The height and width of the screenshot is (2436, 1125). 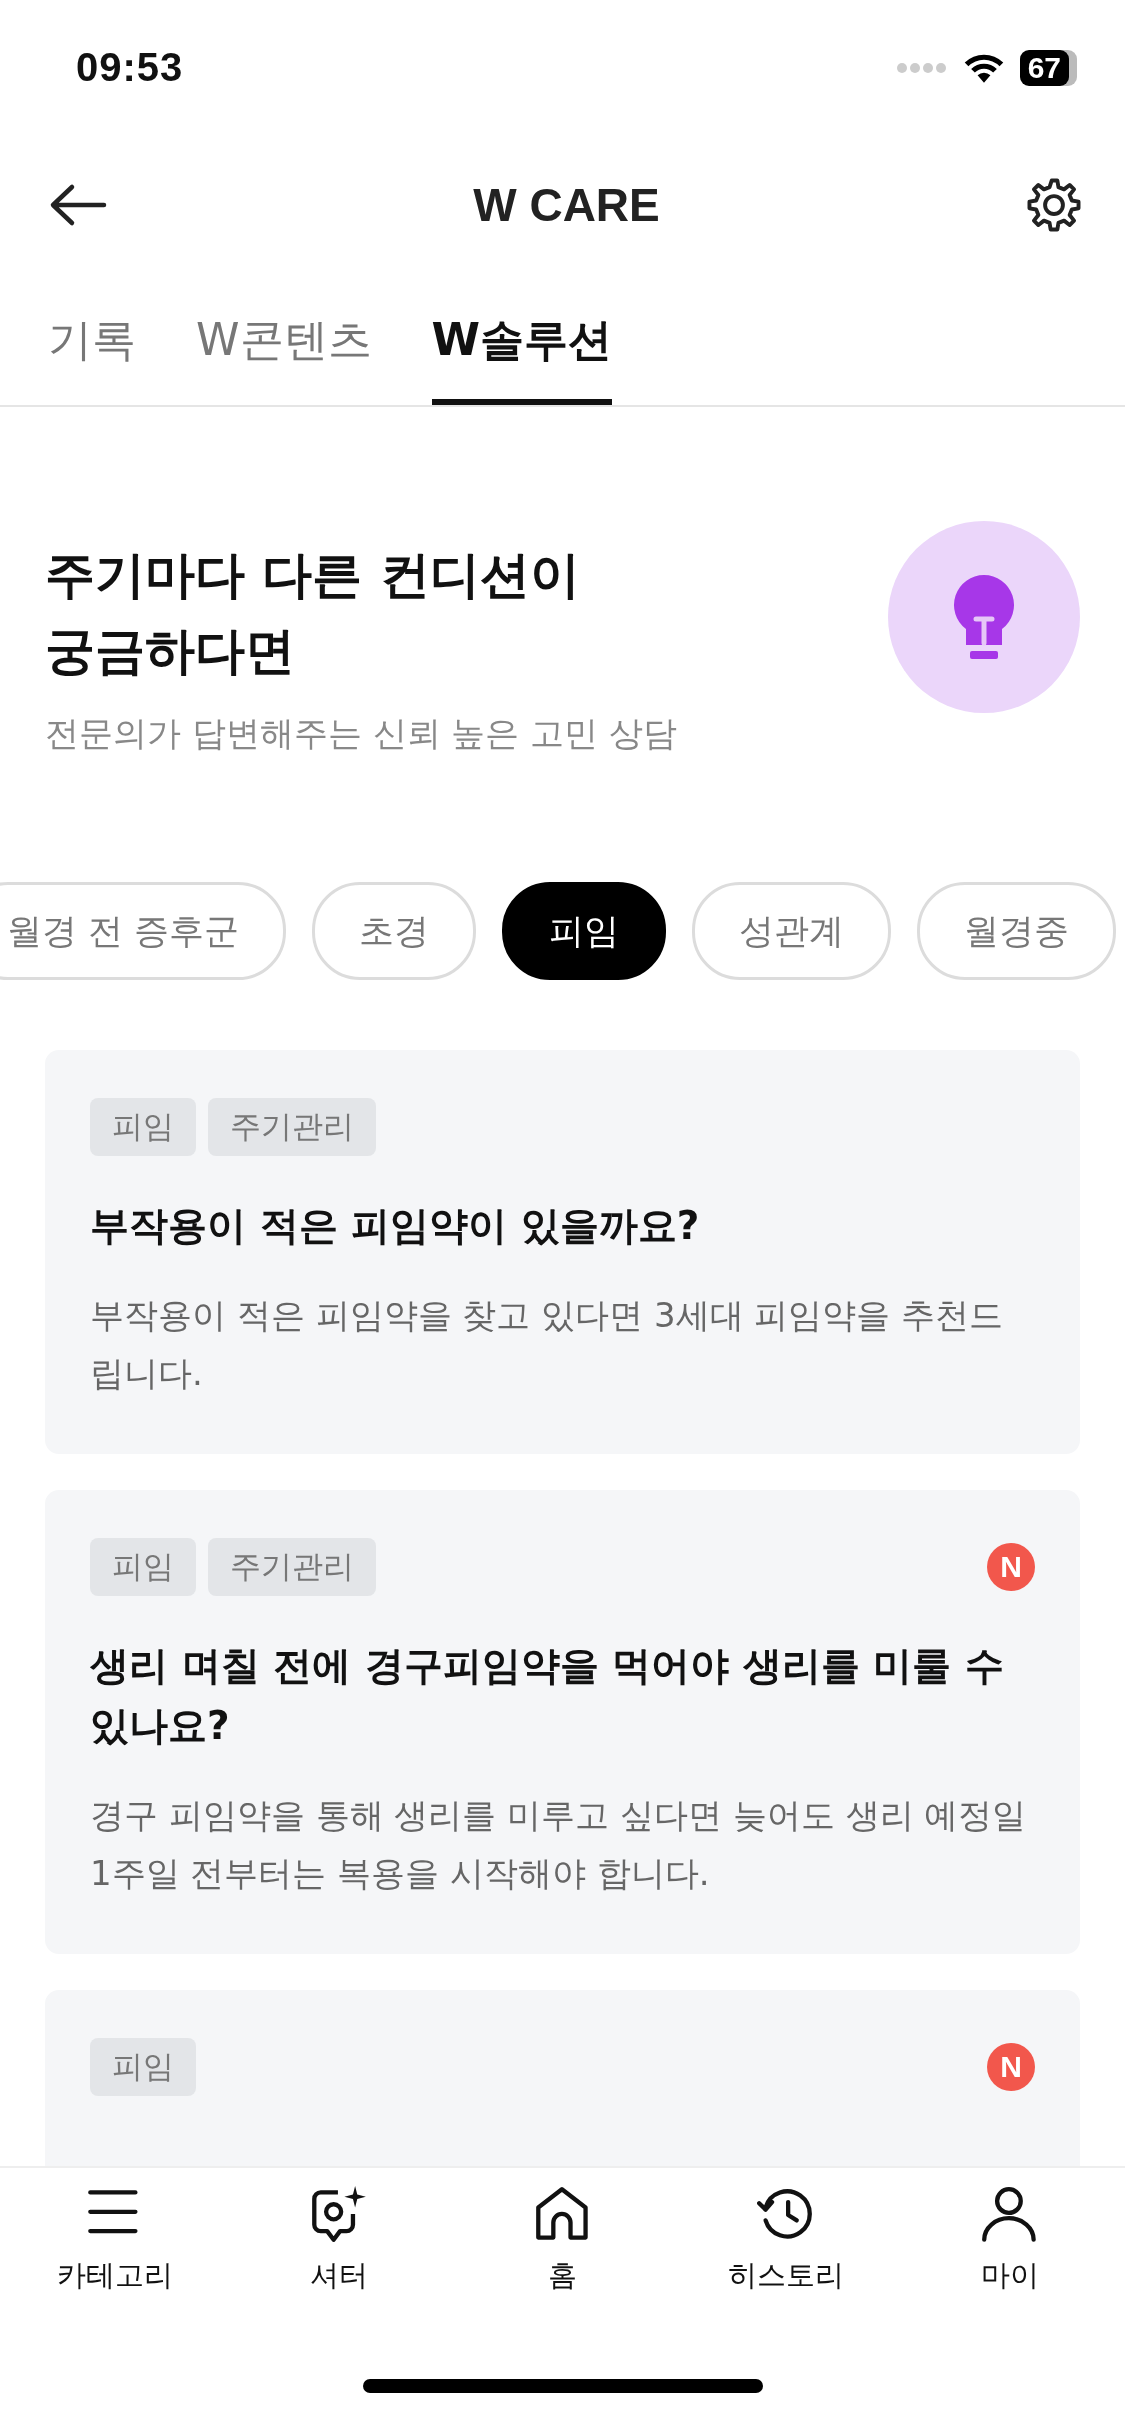 I want to click on nav-label: 셔터, so click(x=338, y=2275).